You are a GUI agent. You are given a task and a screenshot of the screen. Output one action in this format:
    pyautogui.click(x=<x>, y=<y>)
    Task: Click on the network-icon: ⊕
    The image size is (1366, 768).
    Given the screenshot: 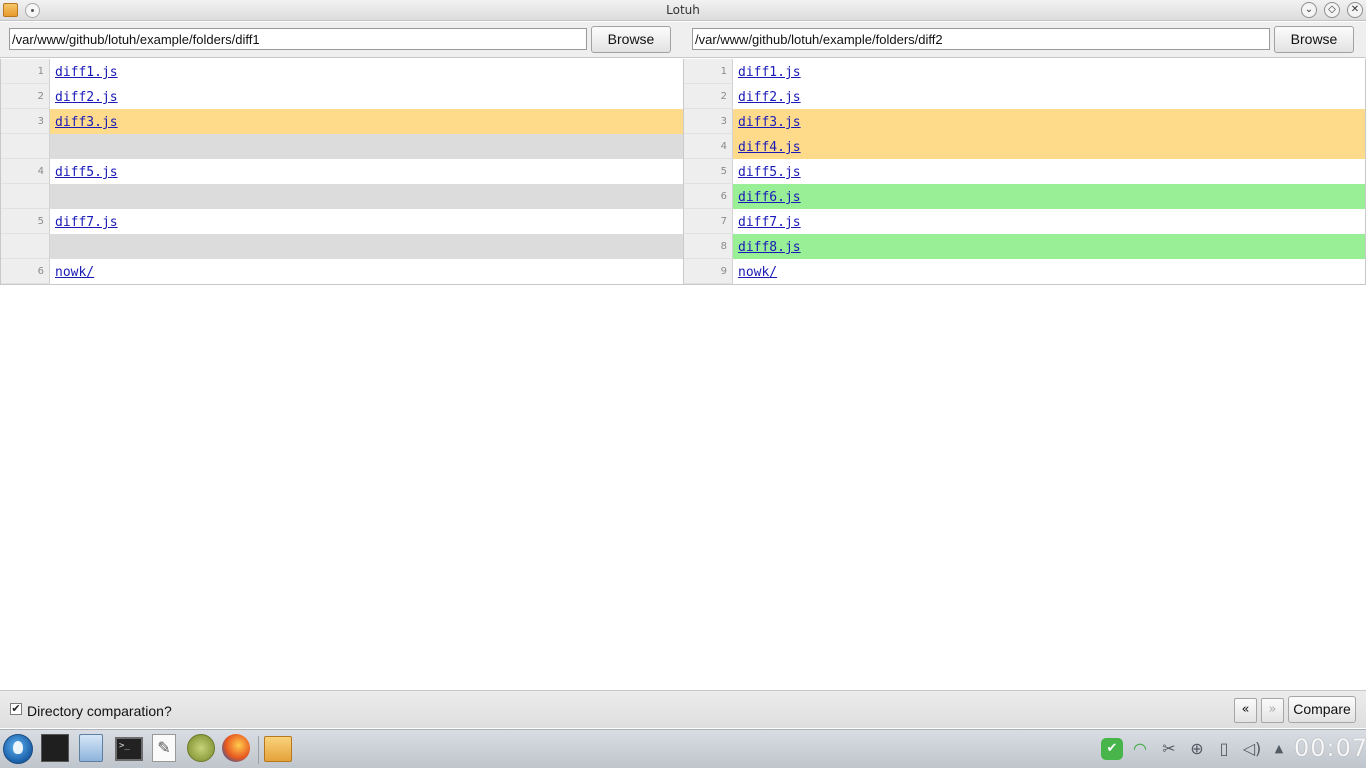 What is the action you would take?
    pyautogui.click(x=1197, y=749)
    